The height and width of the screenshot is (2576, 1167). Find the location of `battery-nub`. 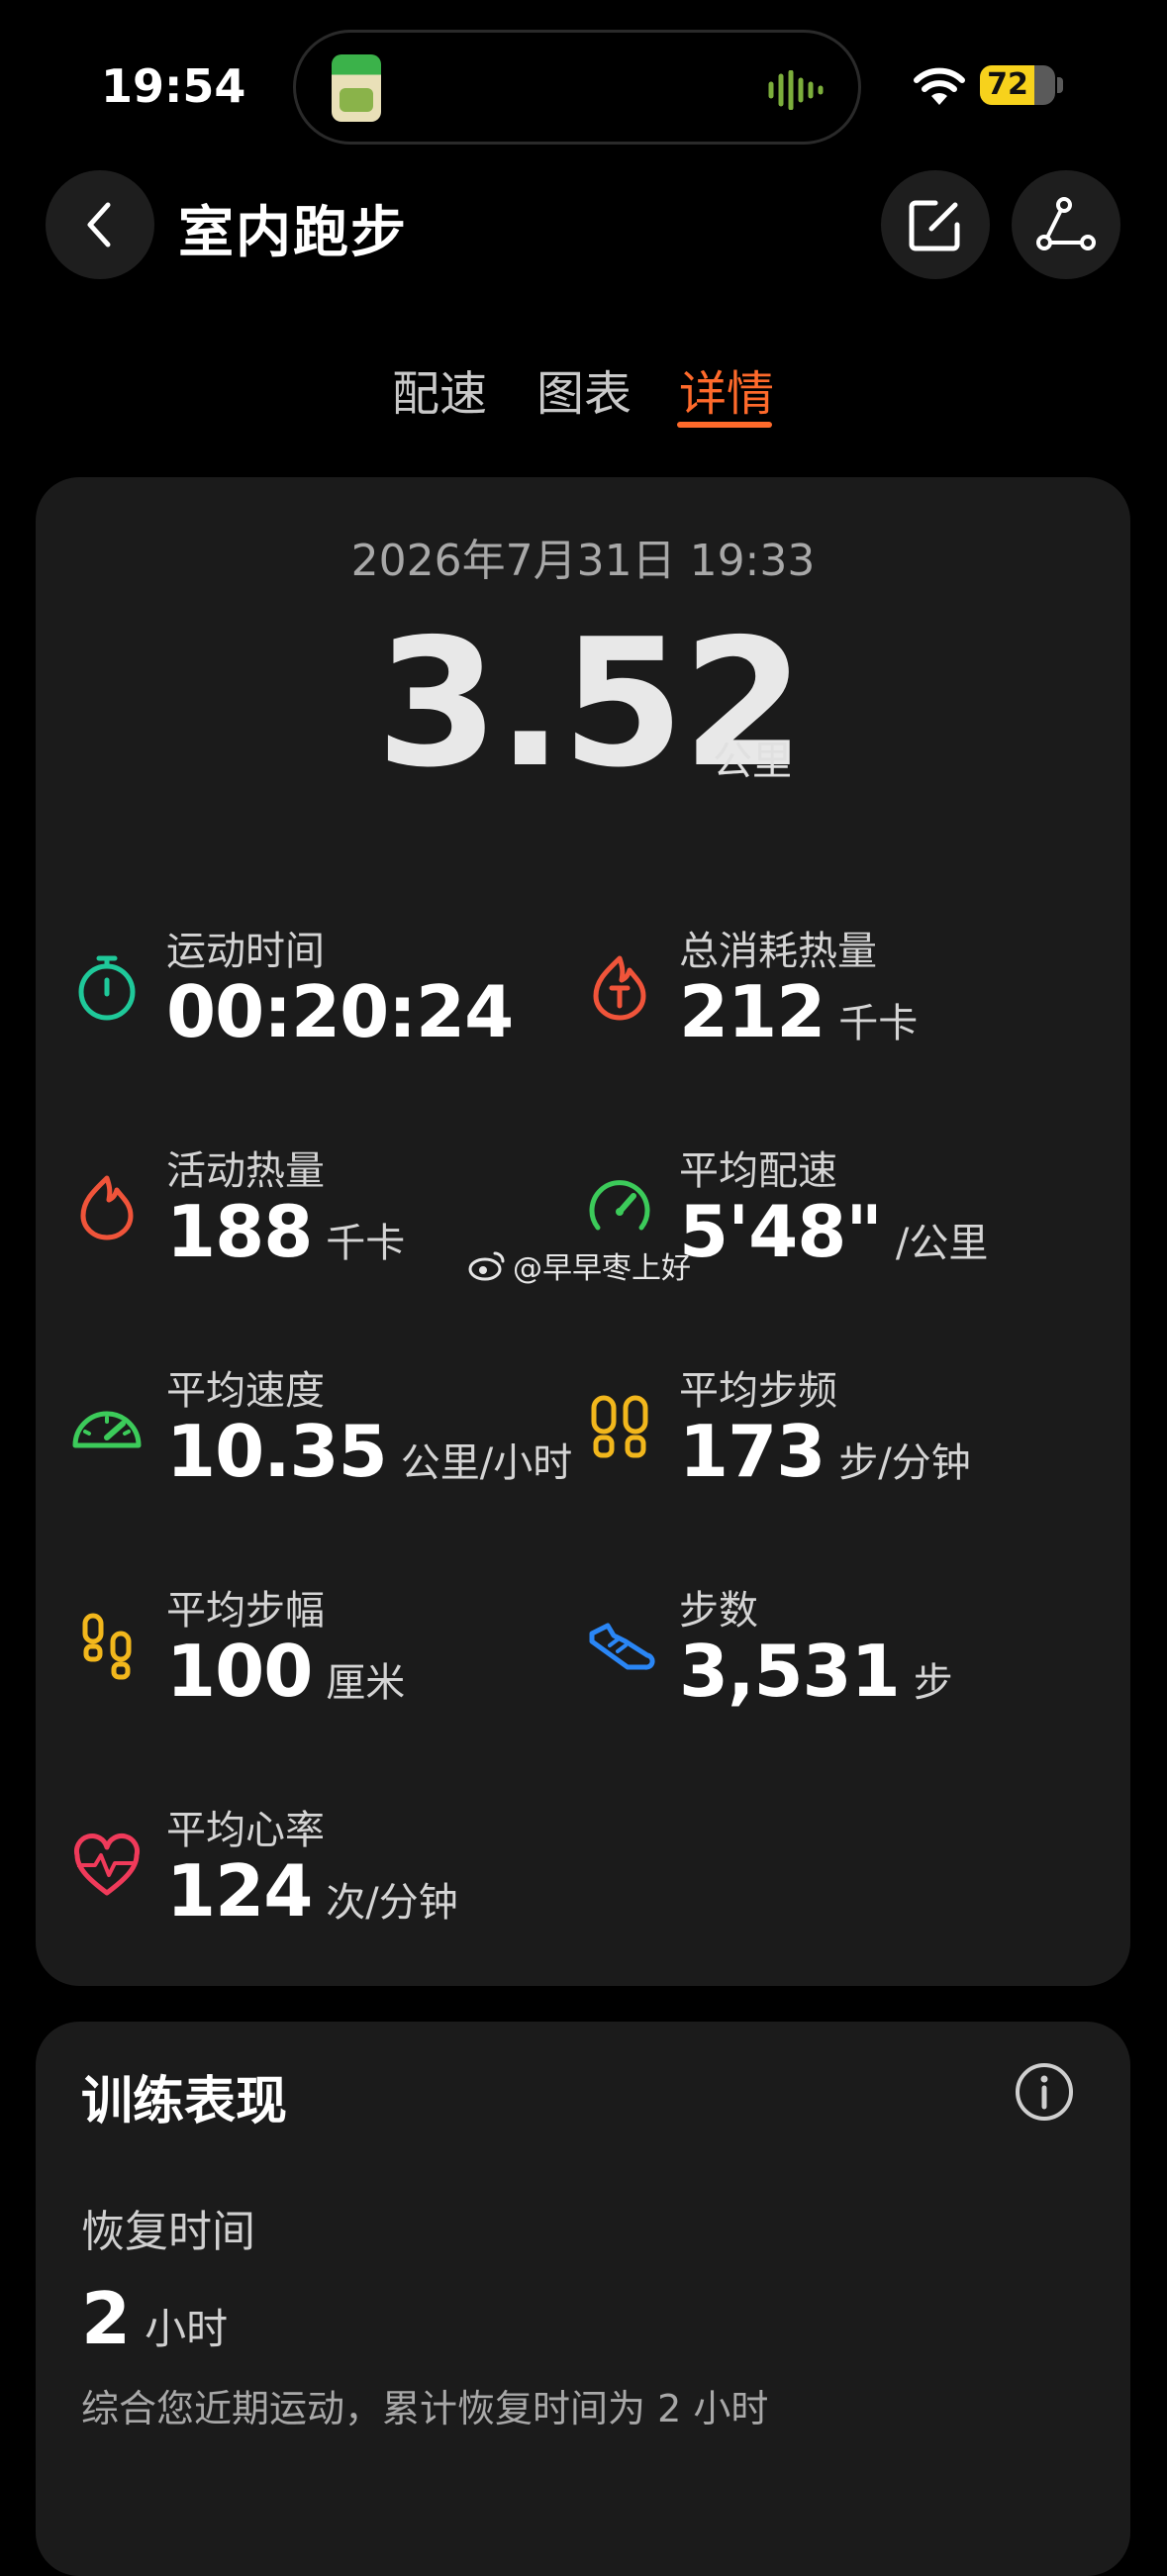

battery-nub is located at coordinates (1060, 85).